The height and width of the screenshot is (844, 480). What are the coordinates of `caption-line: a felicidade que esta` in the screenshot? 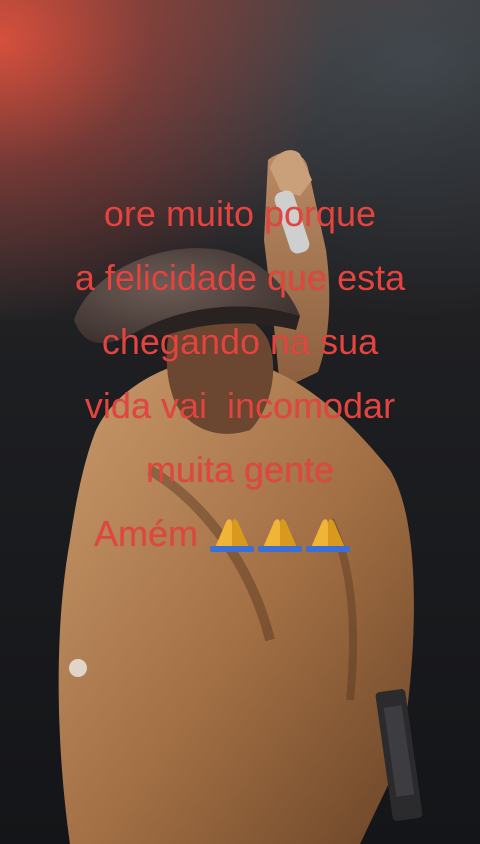 It's located at (240, 277).